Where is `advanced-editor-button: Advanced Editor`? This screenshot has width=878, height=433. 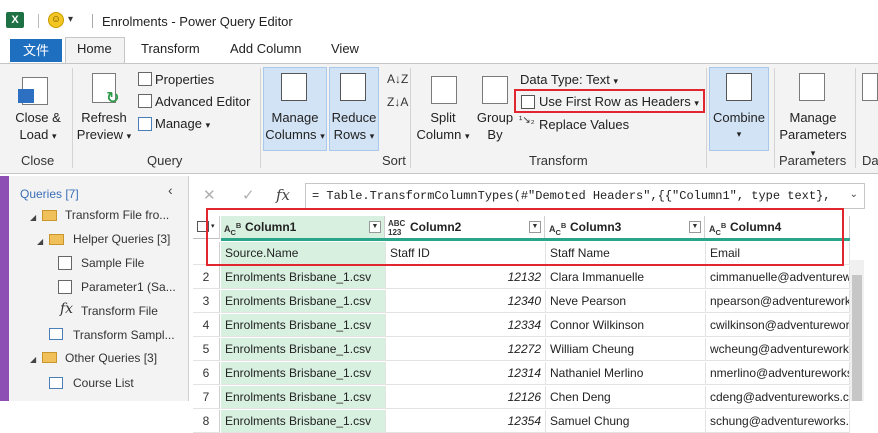
advanced-editor-button: Advanced Editor is located at coordinates (202, 101).